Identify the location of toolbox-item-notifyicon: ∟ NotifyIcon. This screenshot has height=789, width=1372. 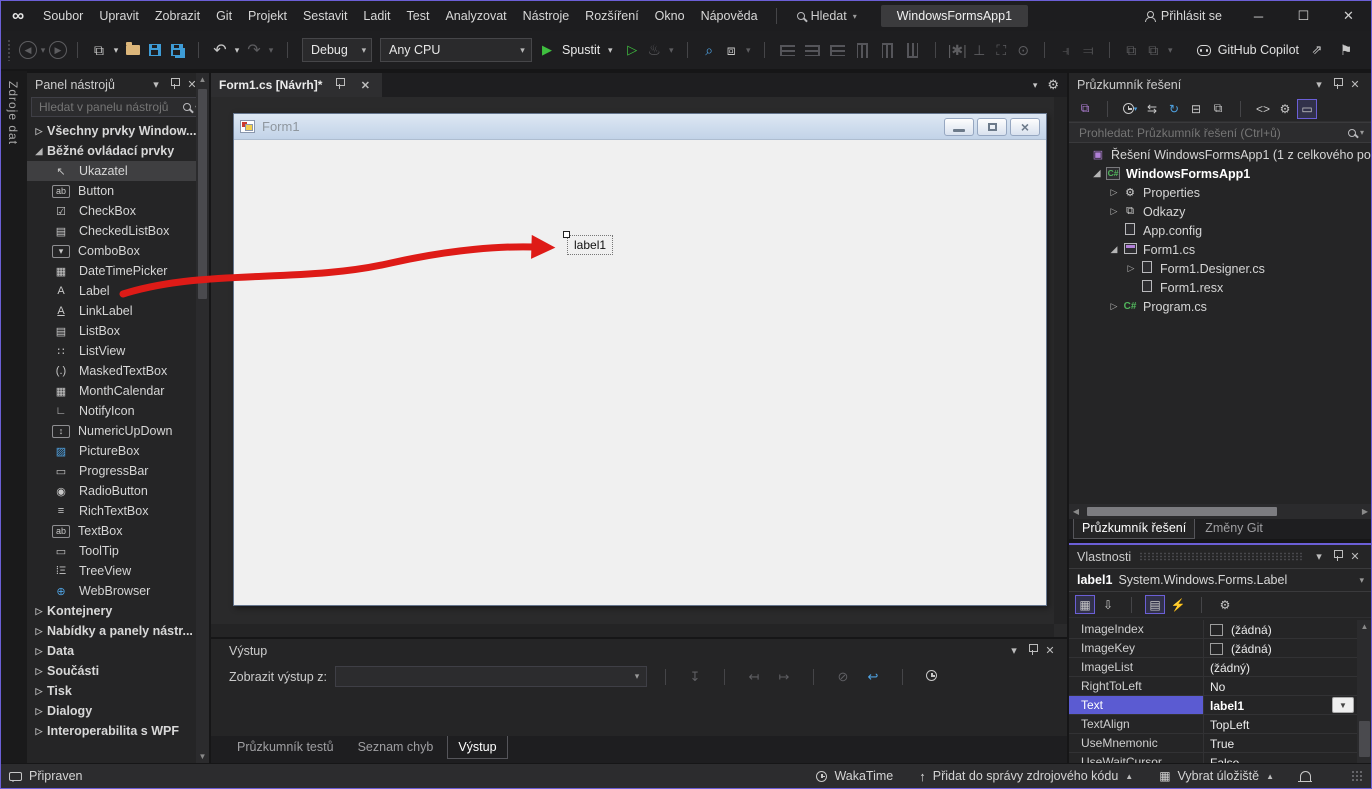
(118, 411).